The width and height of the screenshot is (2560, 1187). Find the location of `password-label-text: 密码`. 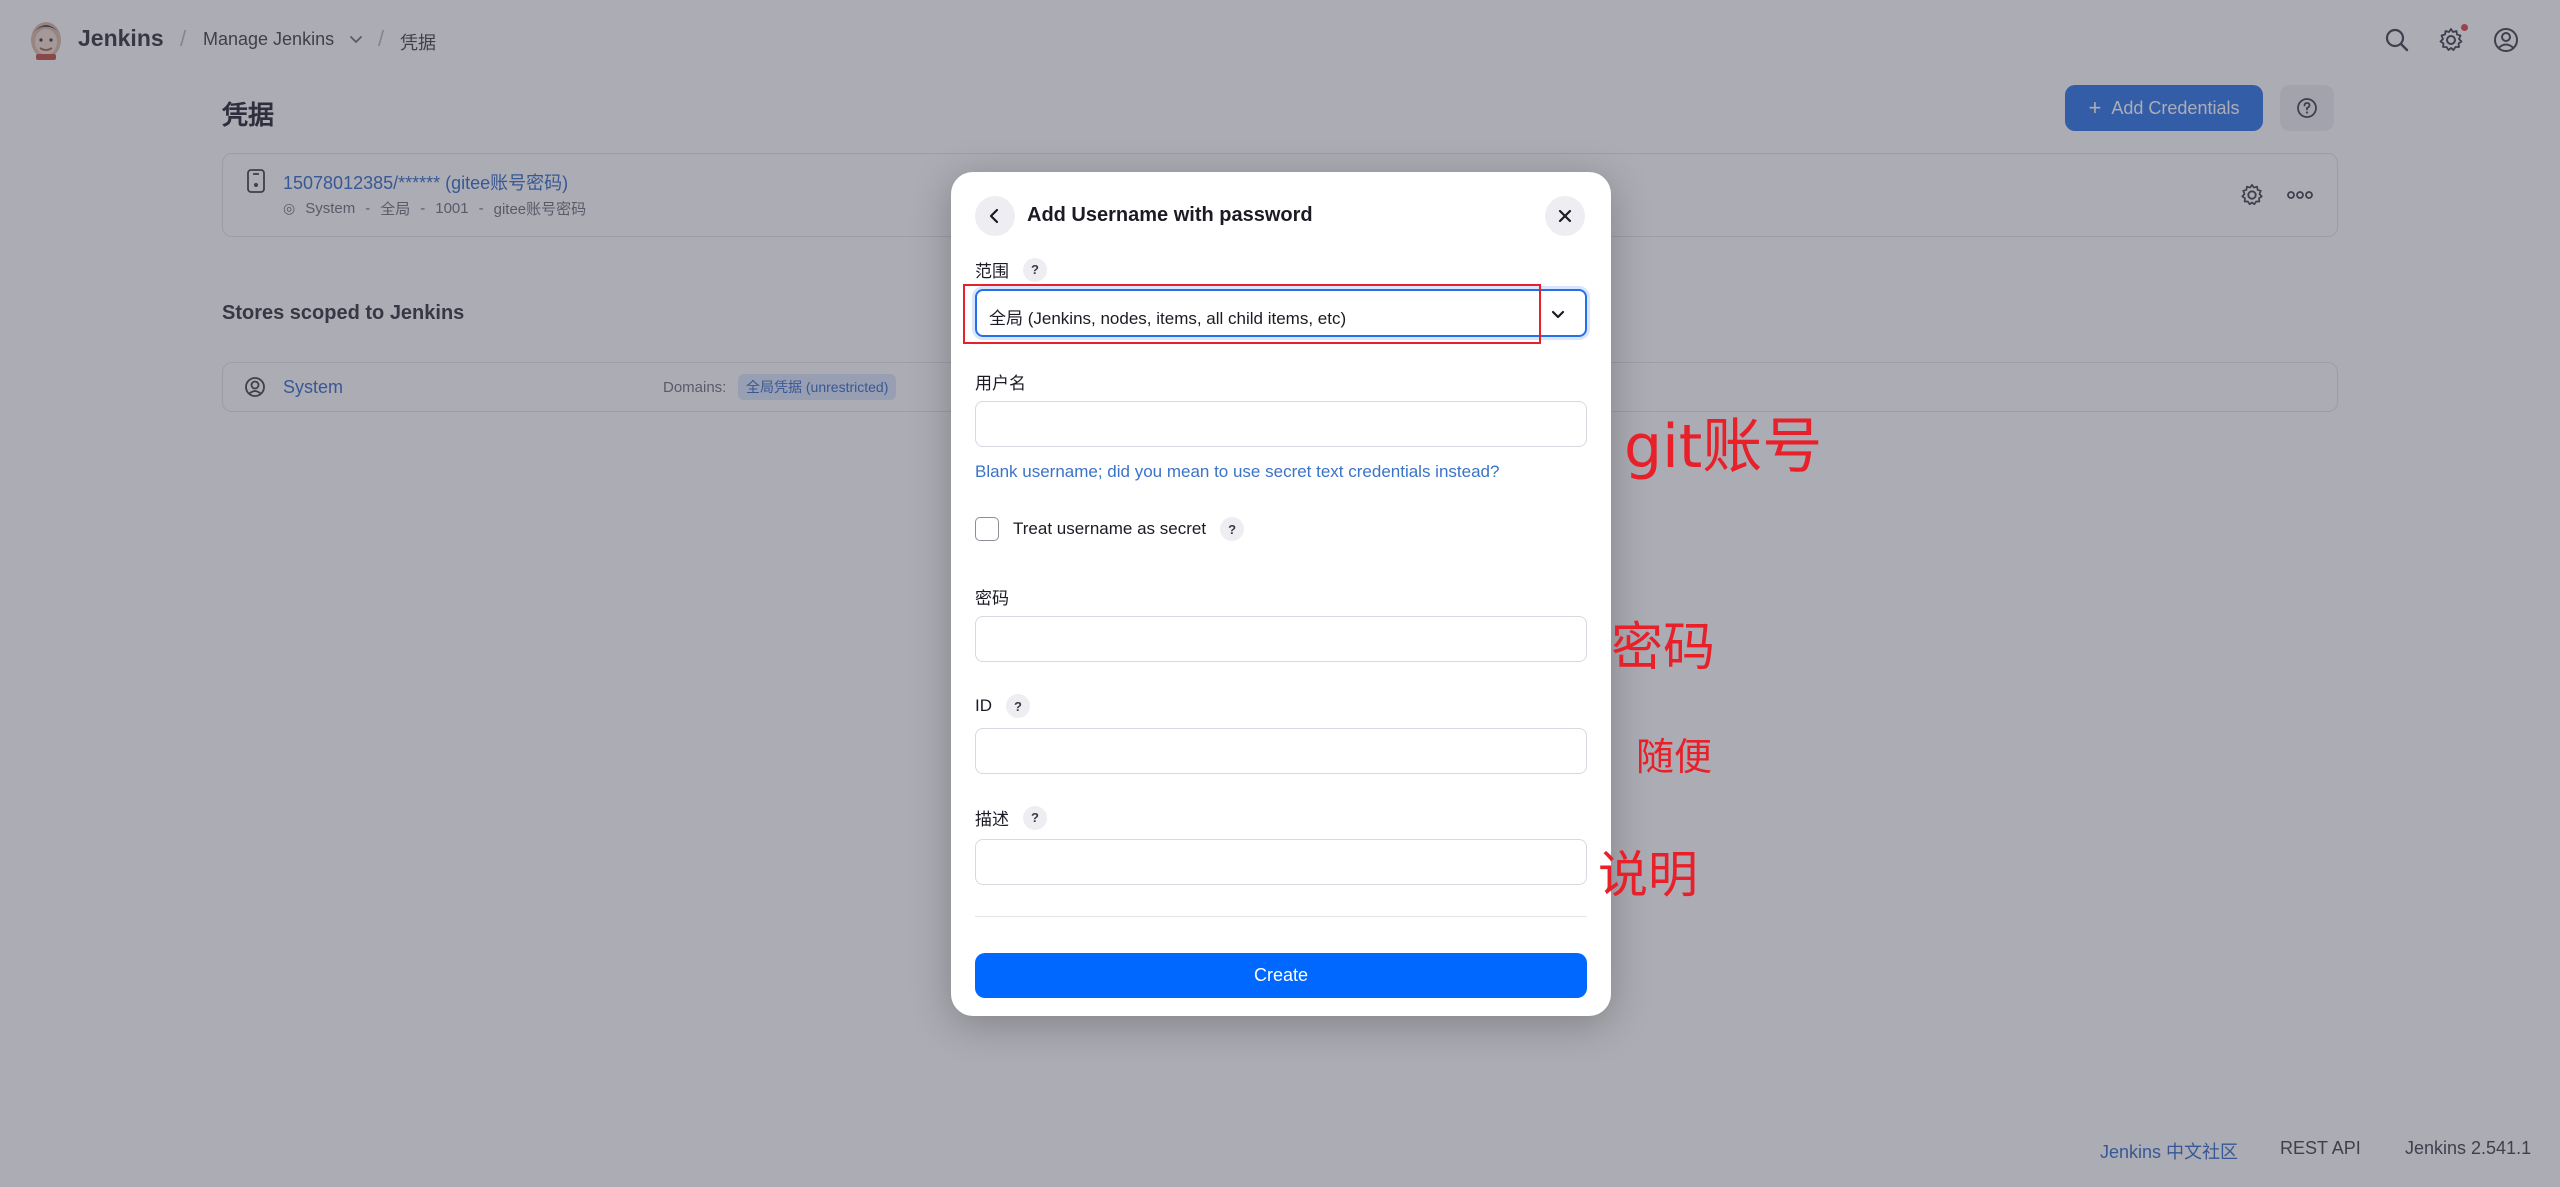

password-label-text: 密码 is located at coordinates (992, 598).